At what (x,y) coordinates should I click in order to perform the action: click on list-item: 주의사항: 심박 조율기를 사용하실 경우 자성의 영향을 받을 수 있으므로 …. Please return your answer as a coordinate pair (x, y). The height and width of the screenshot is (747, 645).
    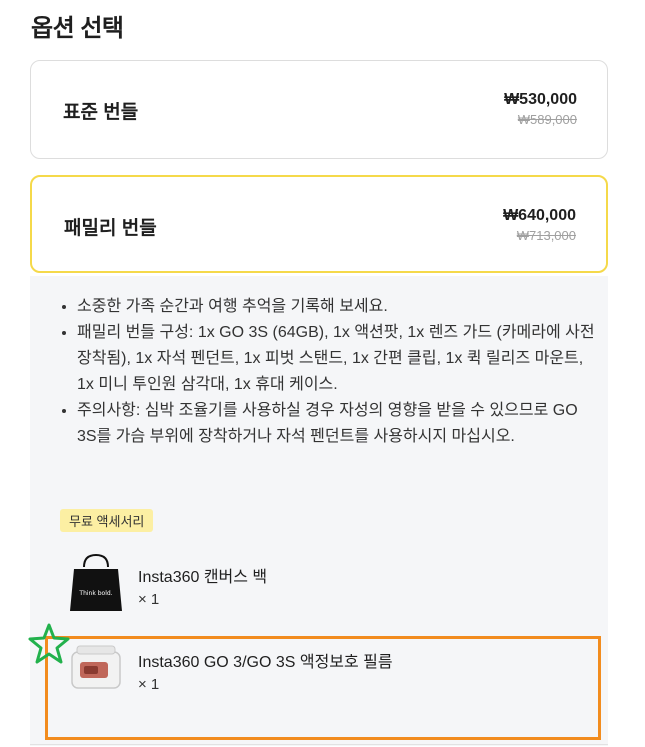
    Looking at the image, I should click on (337, 424).